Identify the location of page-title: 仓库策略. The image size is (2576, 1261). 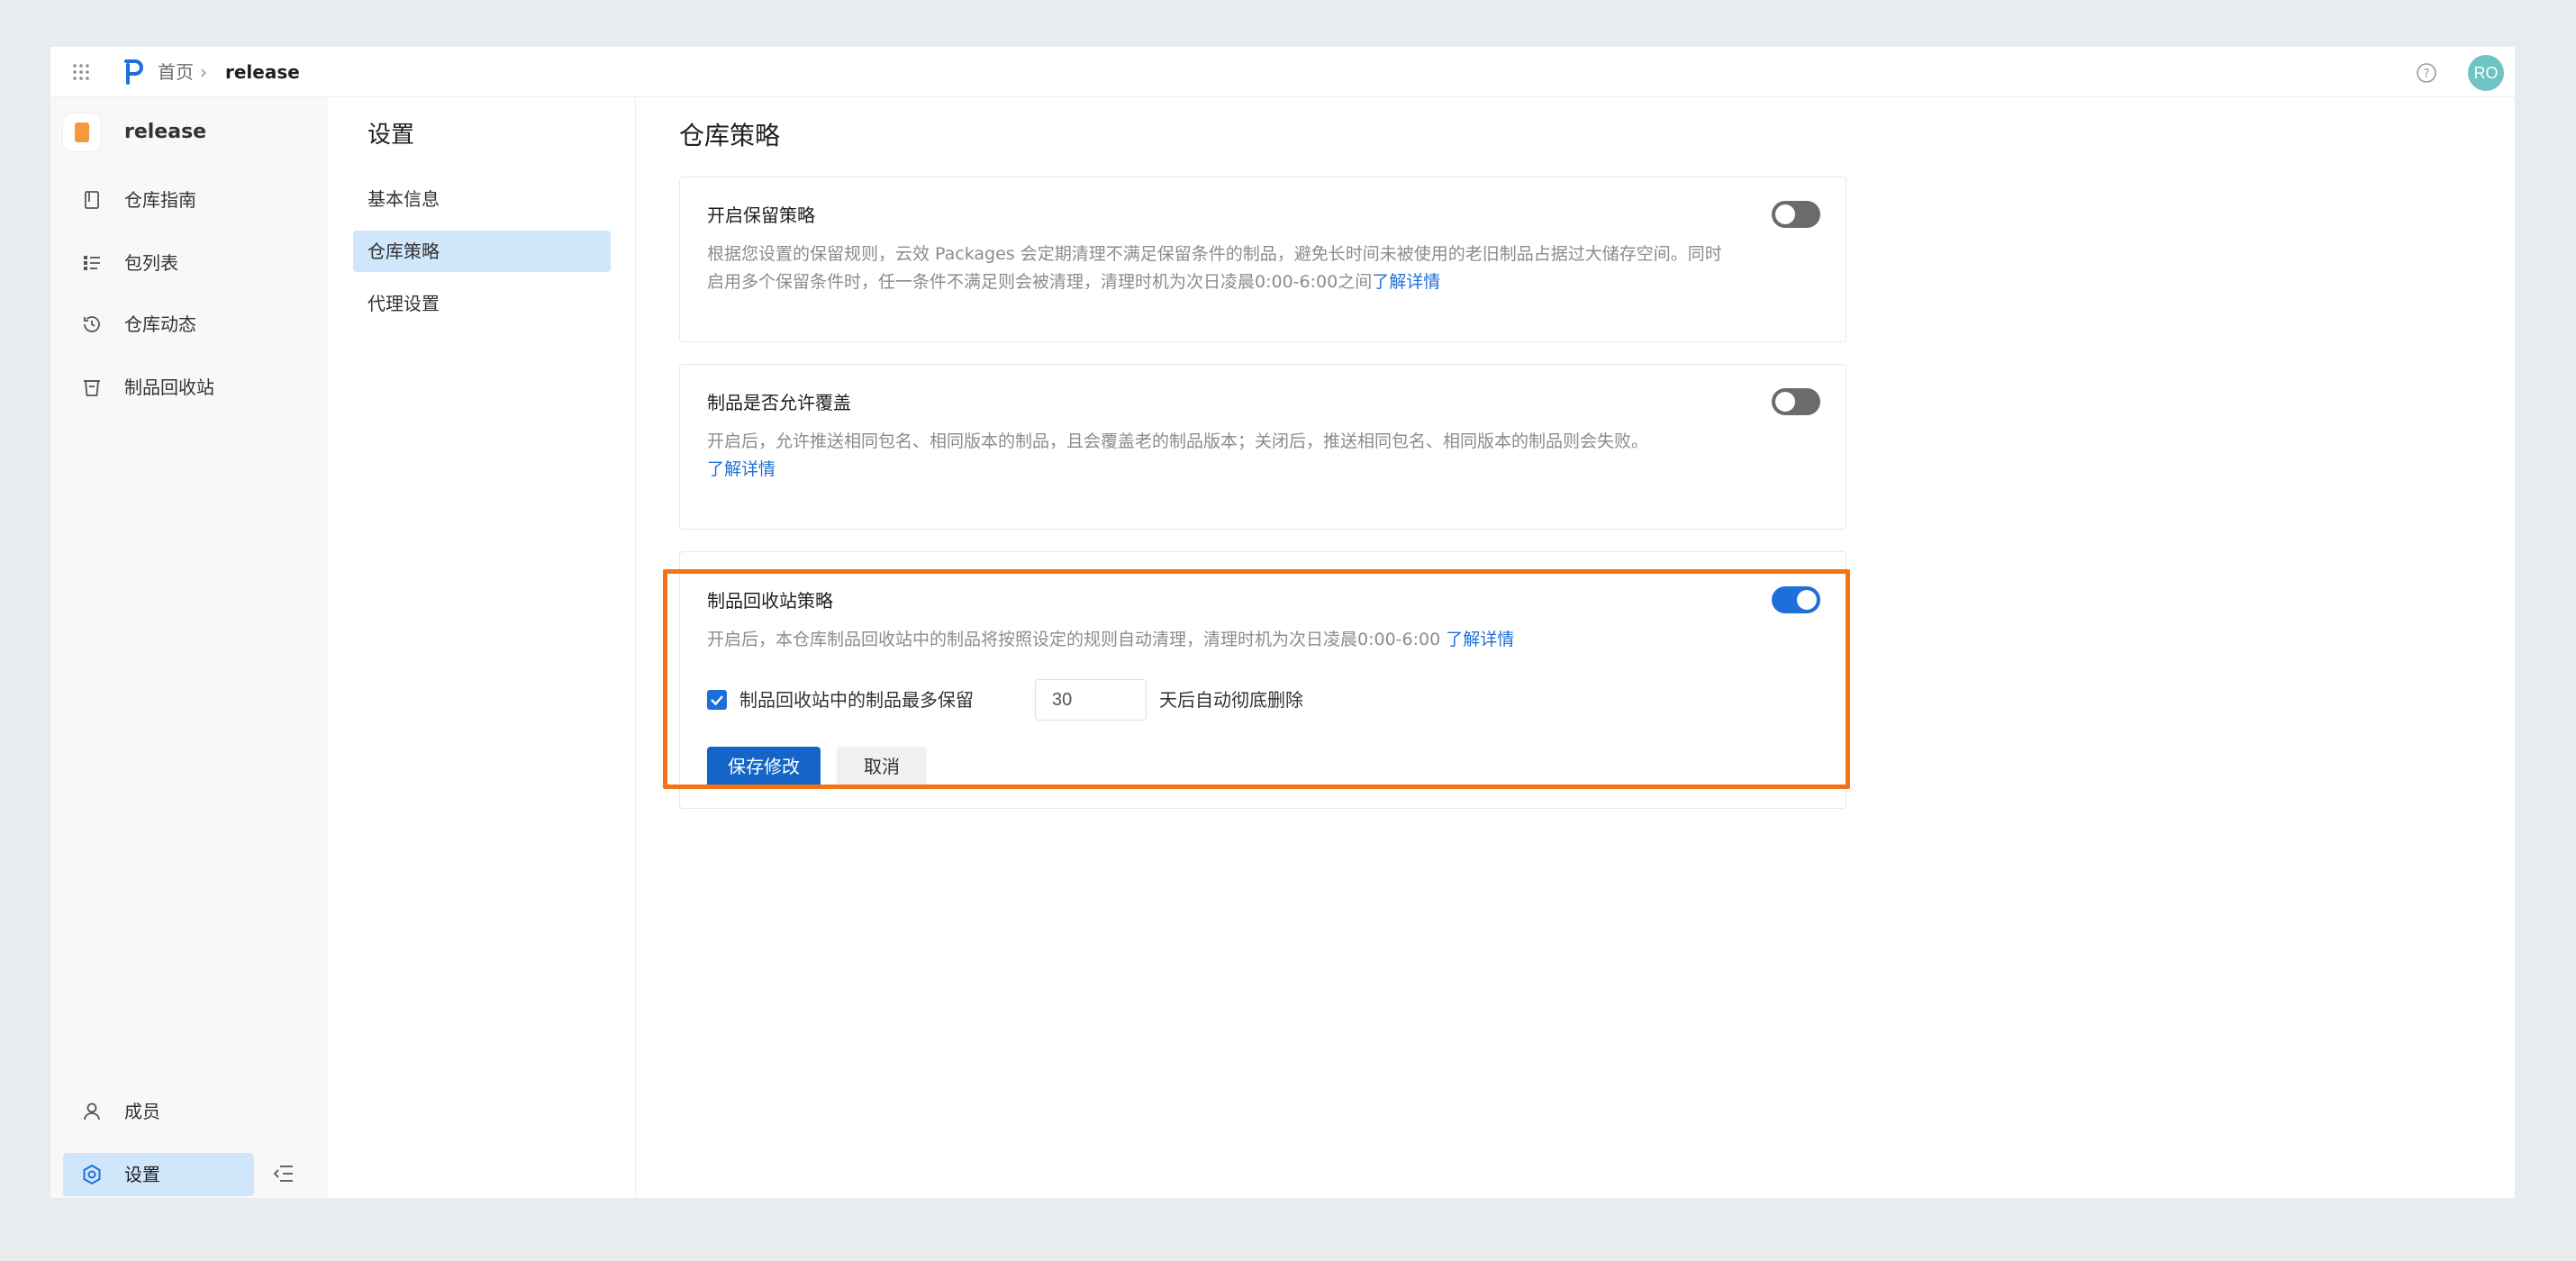
(730, 135).